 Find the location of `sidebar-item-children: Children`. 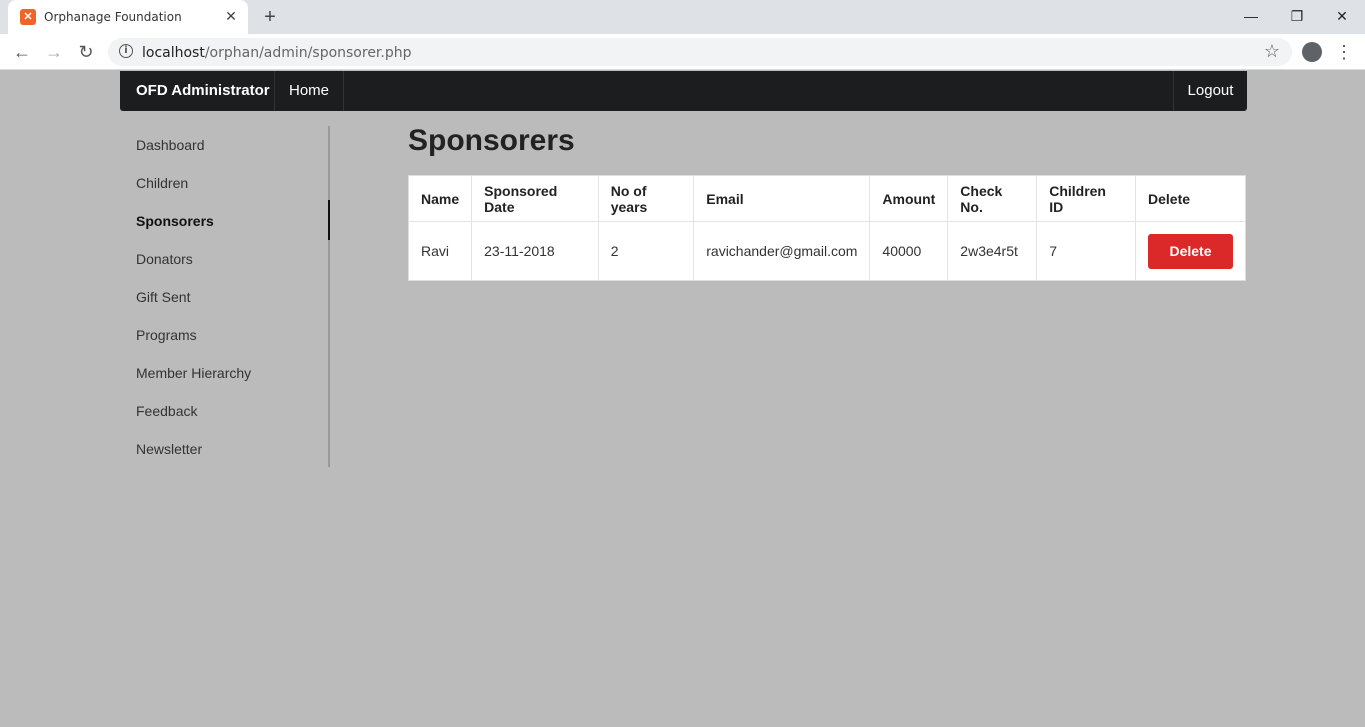

sidebar-item-children: Children is located at coordinates (225, 183).